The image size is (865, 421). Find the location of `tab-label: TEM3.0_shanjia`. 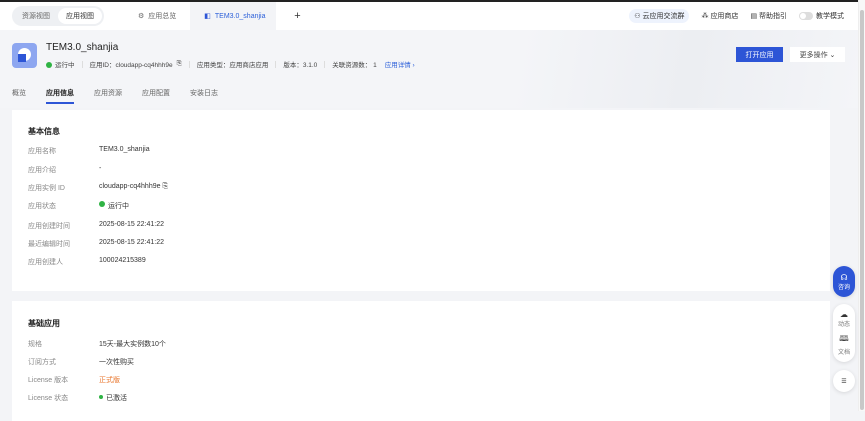

tab-label: TEM3.0_shanjia is located at coordinates (240, 16).